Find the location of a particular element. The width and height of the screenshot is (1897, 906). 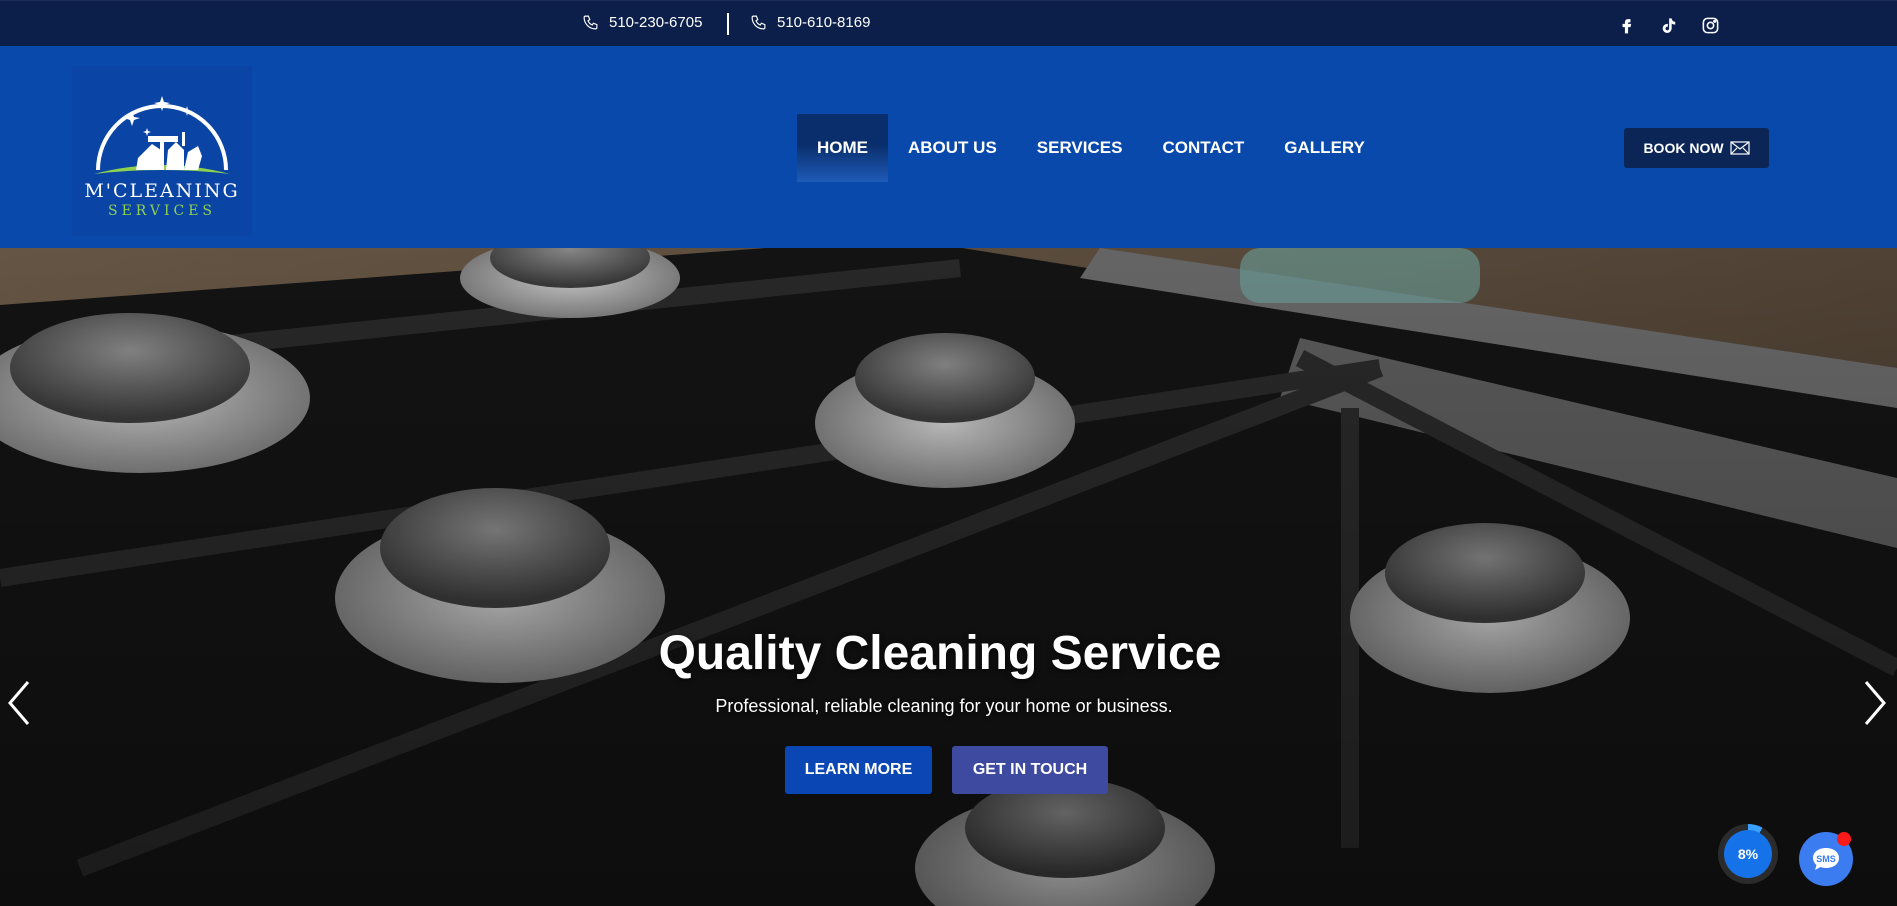

book-now-button: BOOK NOW is located at coordinates (1696, 148).